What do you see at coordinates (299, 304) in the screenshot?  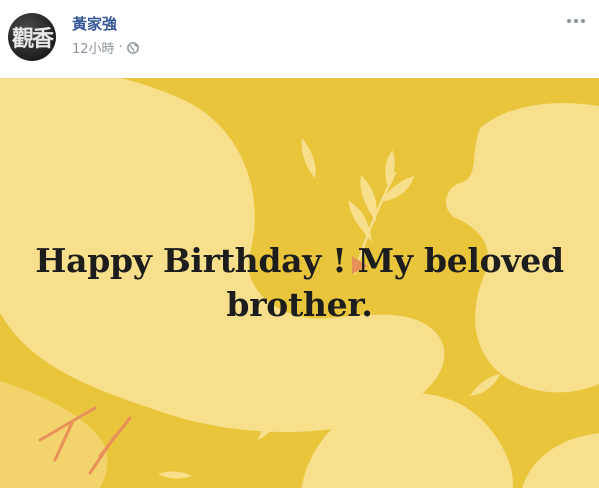 I see `message-line-2: brother.` at bounding box center [299, 304].